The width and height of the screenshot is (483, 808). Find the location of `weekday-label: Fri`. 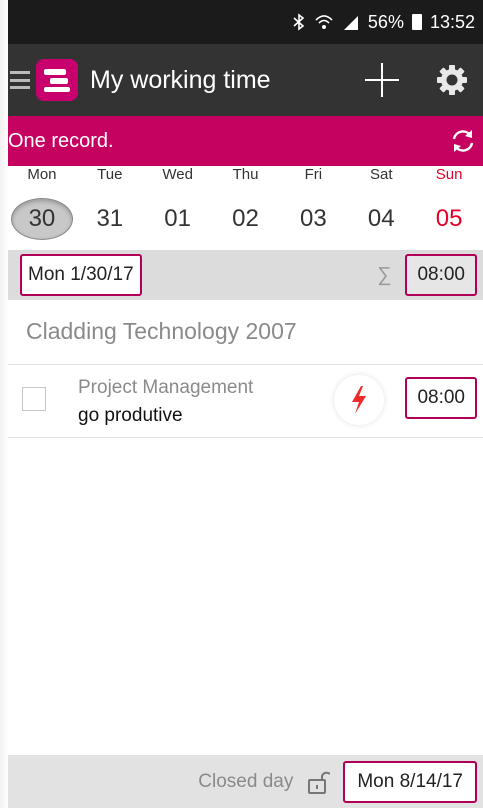

weekday-label: Fri is located at coordinates (313, 174).